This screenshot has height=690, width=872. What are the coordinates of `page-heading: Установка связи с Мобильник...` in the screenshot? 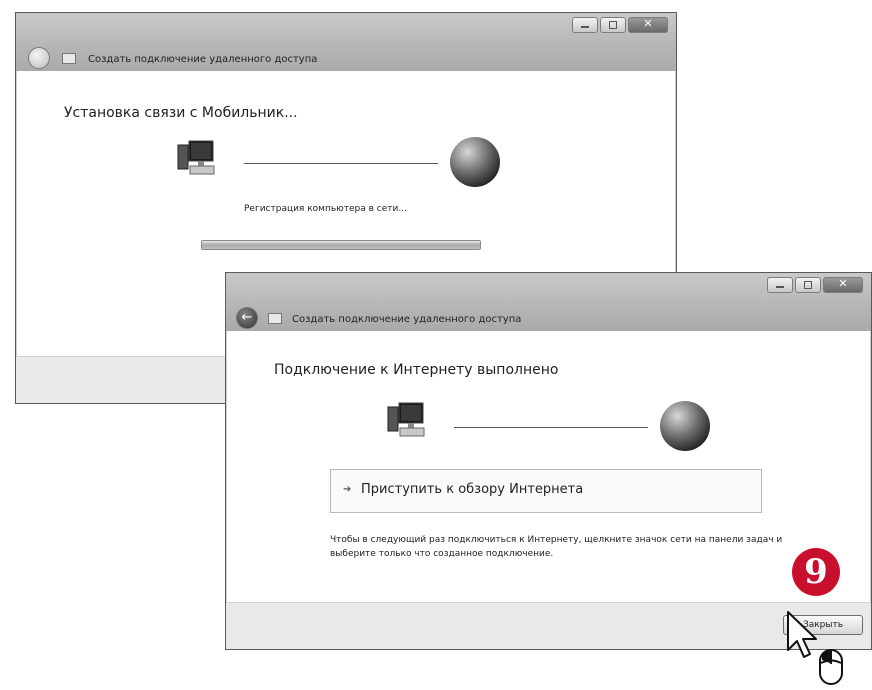 It's located at (181, 113).